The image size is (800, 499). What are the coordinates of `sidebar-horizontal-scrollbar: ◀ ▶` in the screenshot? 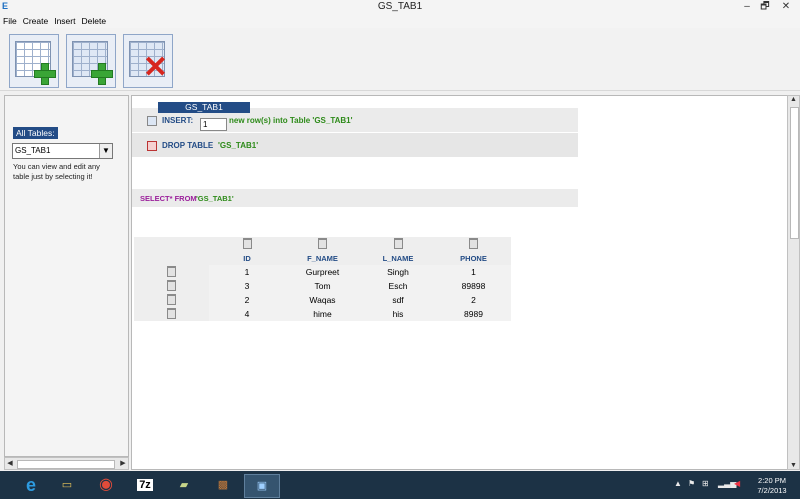 It's located at (66, 463).